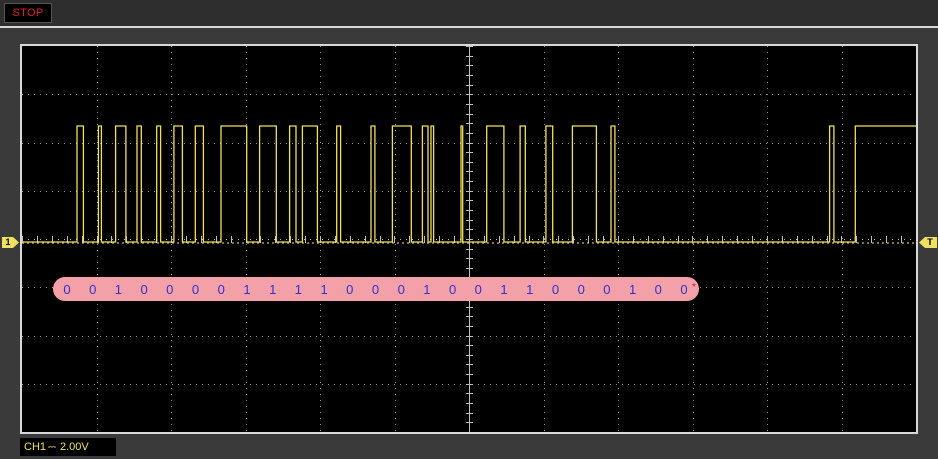 This screenshot has height=459, width=938. Describe the element at coordinates (74, 447) in the screenshot. I see `channel1-volts-per-div: 2.00V` at that location.